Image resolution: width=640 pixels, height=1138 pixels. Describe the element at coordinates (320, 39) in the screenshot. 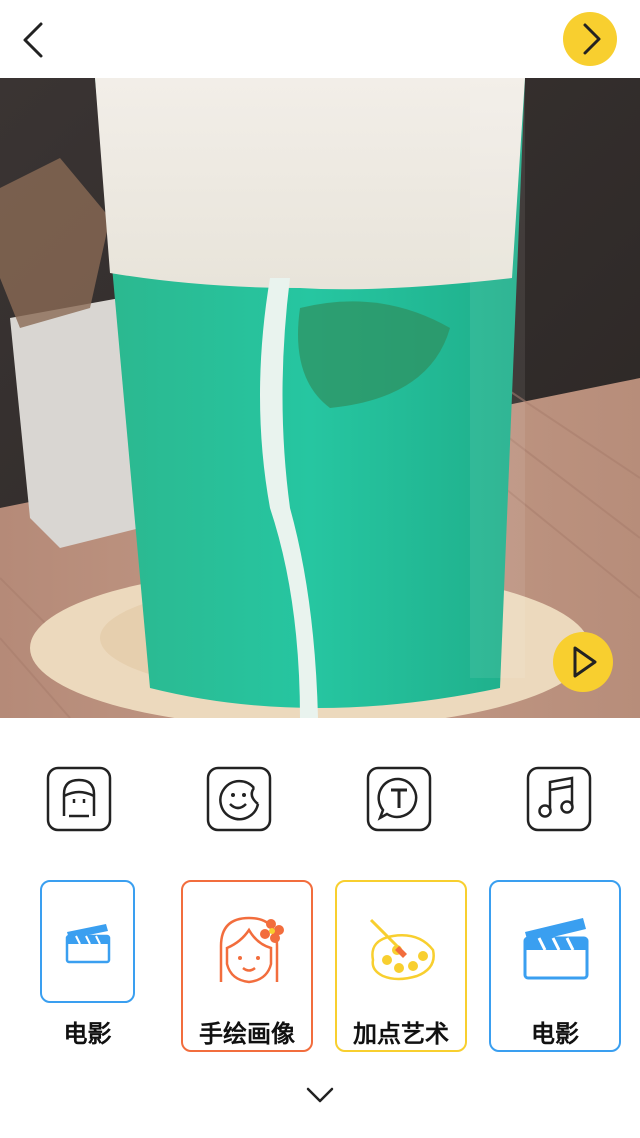

I see `top-bar` at that location.